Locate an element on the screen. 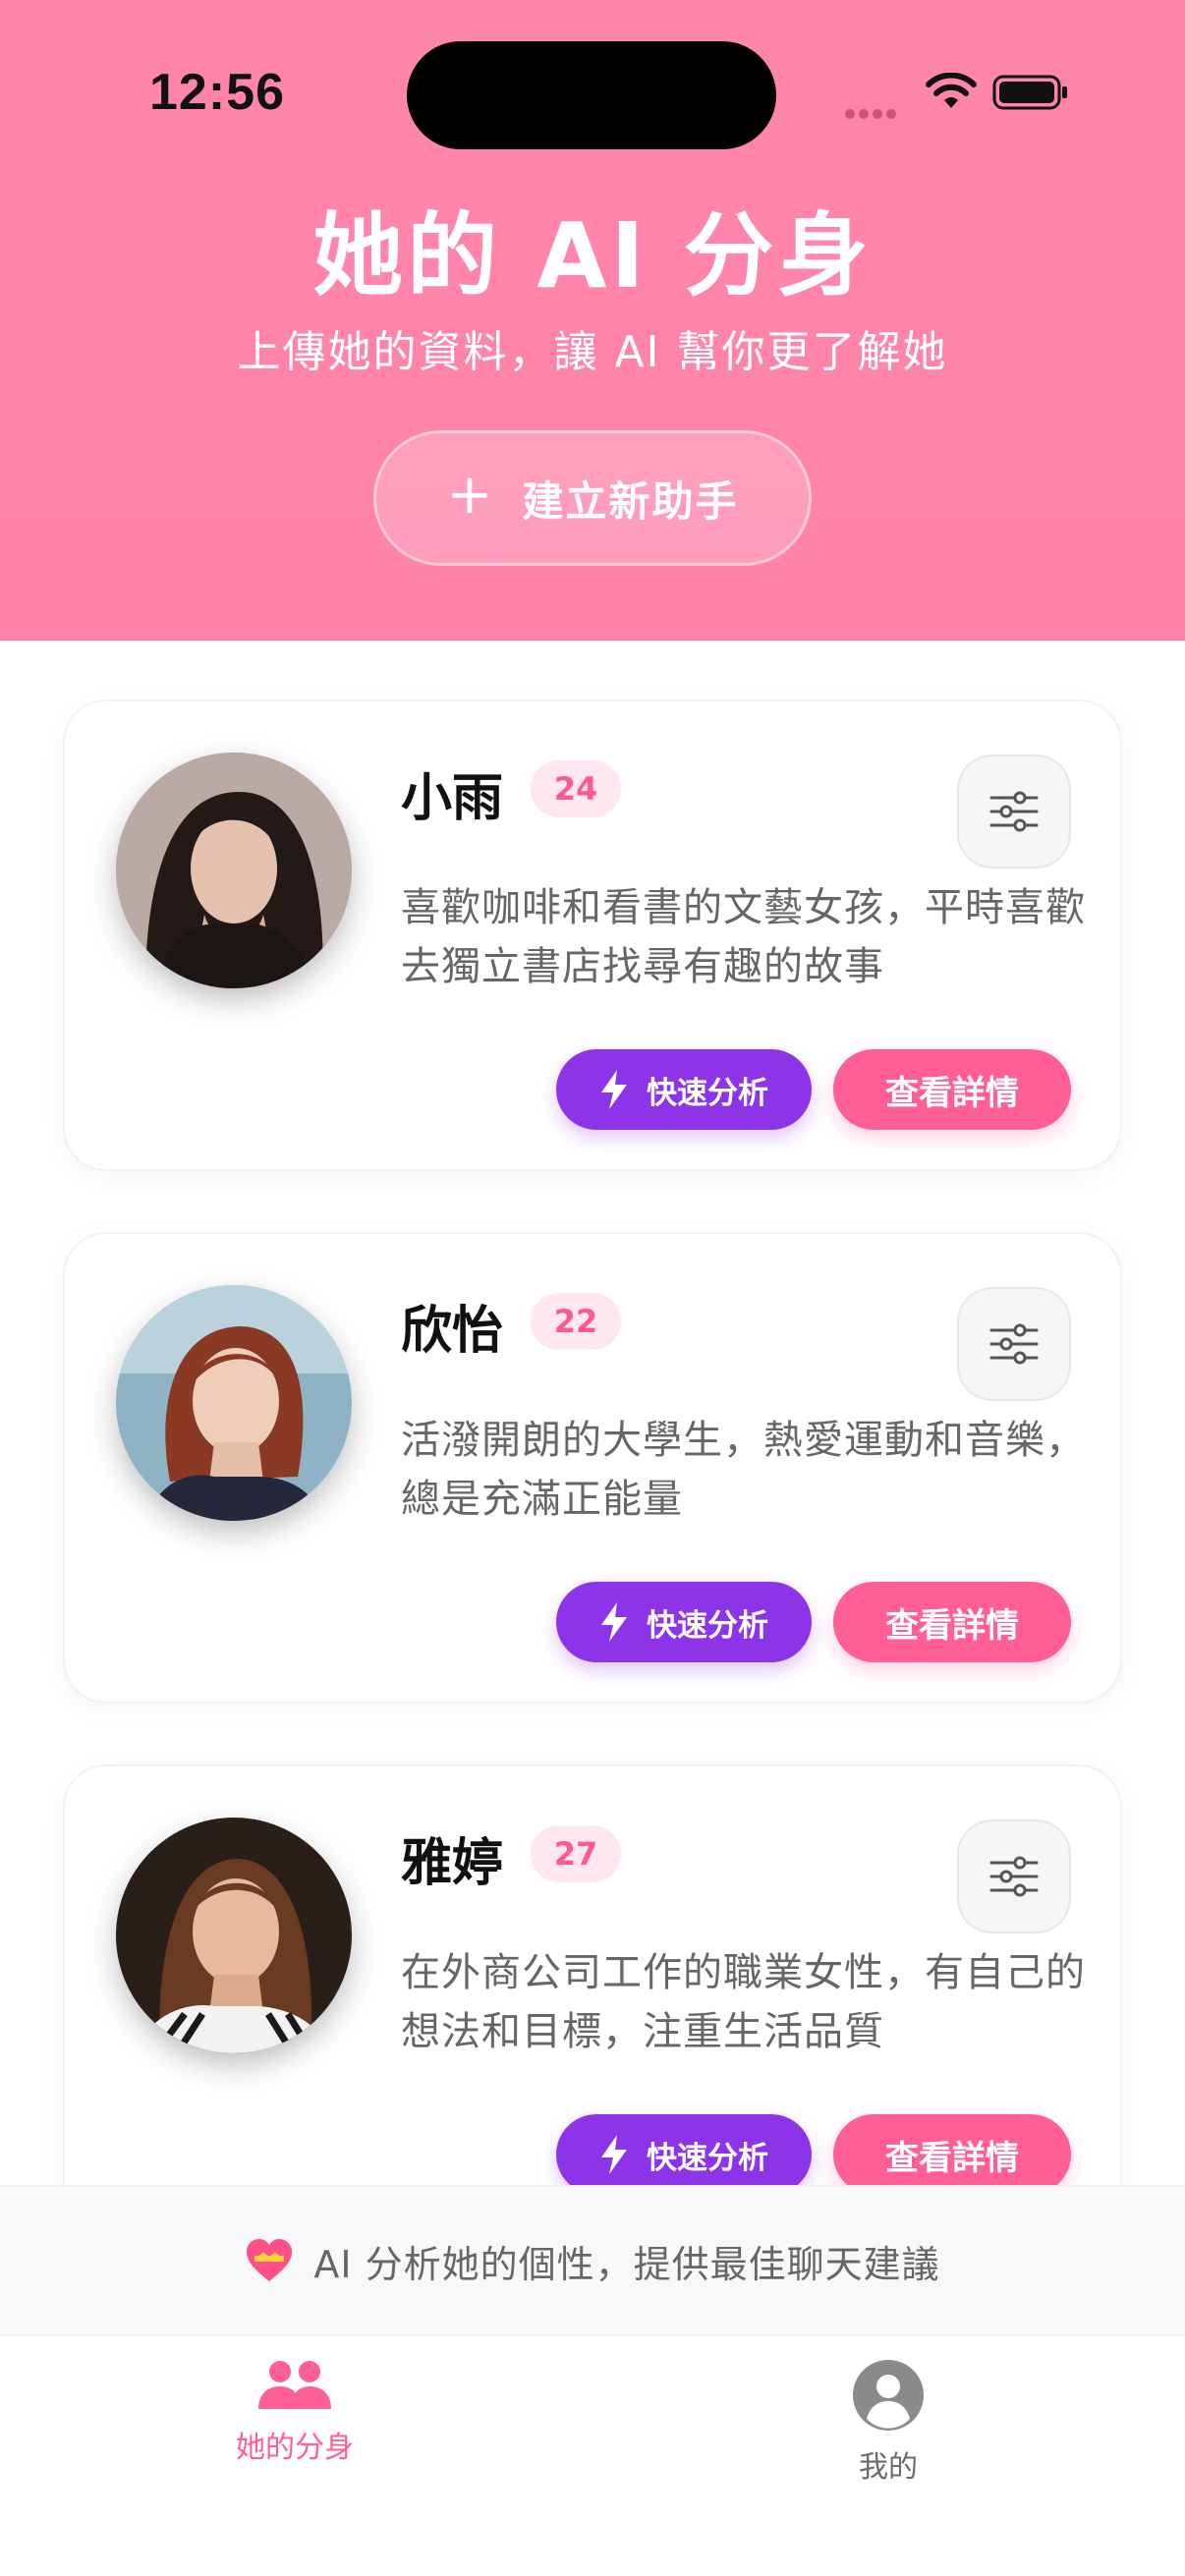  cellular-signal-icon is located at coordinates (873, 113).